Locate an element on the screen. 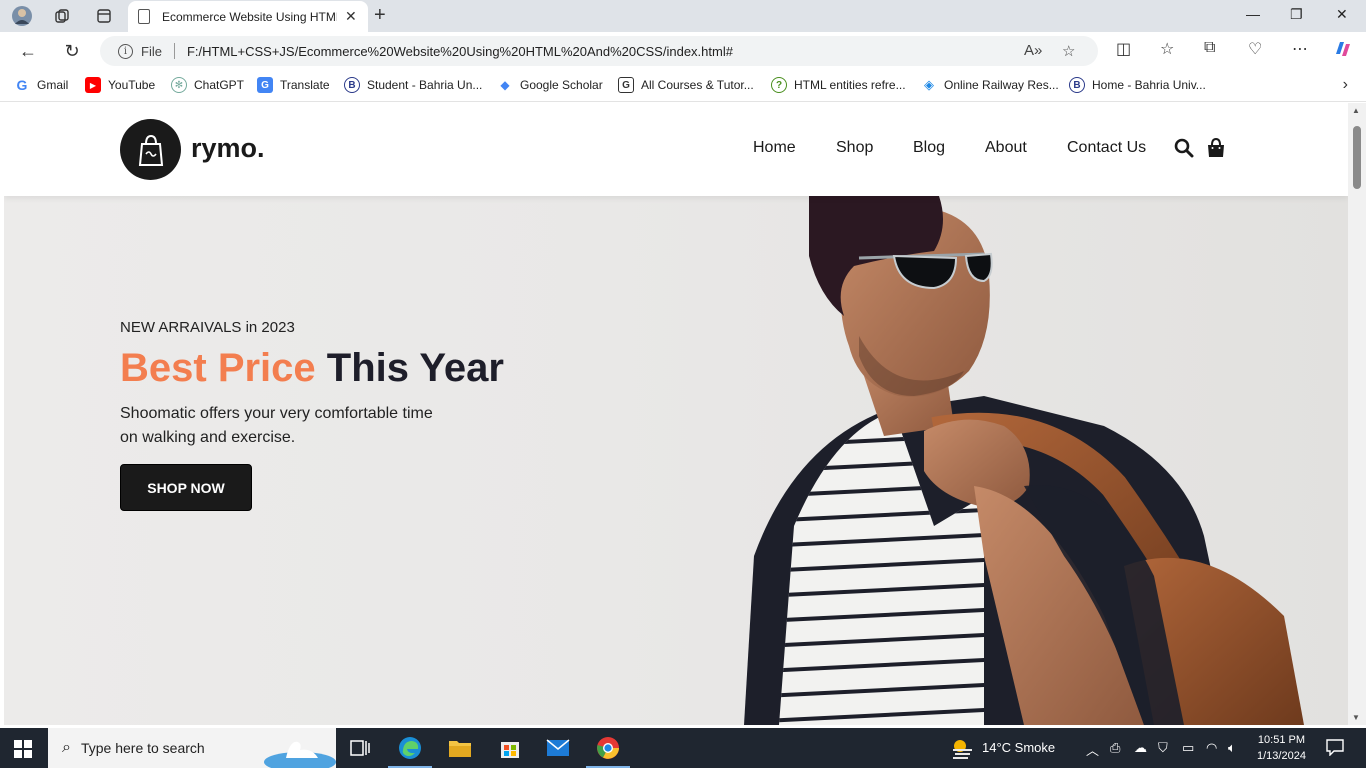 The width and height of the screenshot is (1366, 768). meet-now-icon: ⎙ is located at coordinates (1115, 748).